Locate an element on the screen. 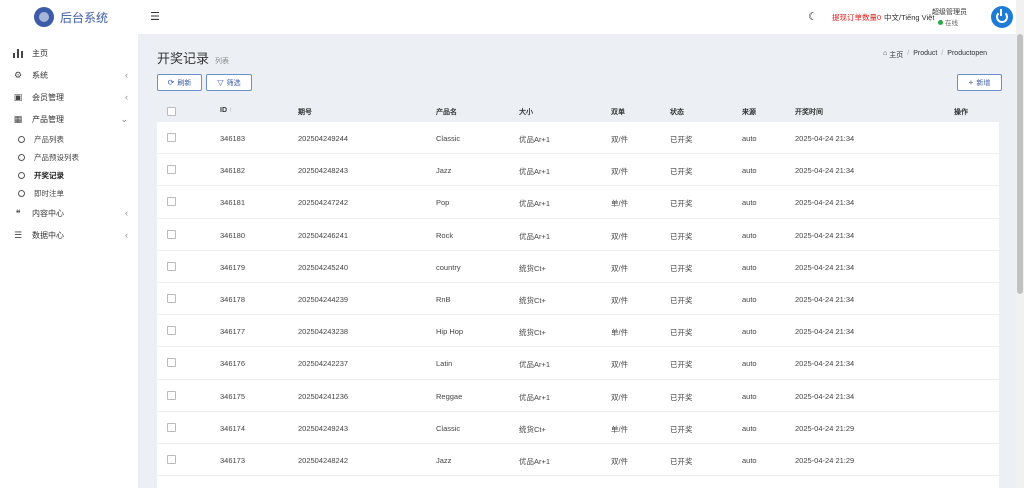 The width and height of the screenshot is (1024, 488). filter-button: ▽ 筛选 is located at coordinates (229, 82).